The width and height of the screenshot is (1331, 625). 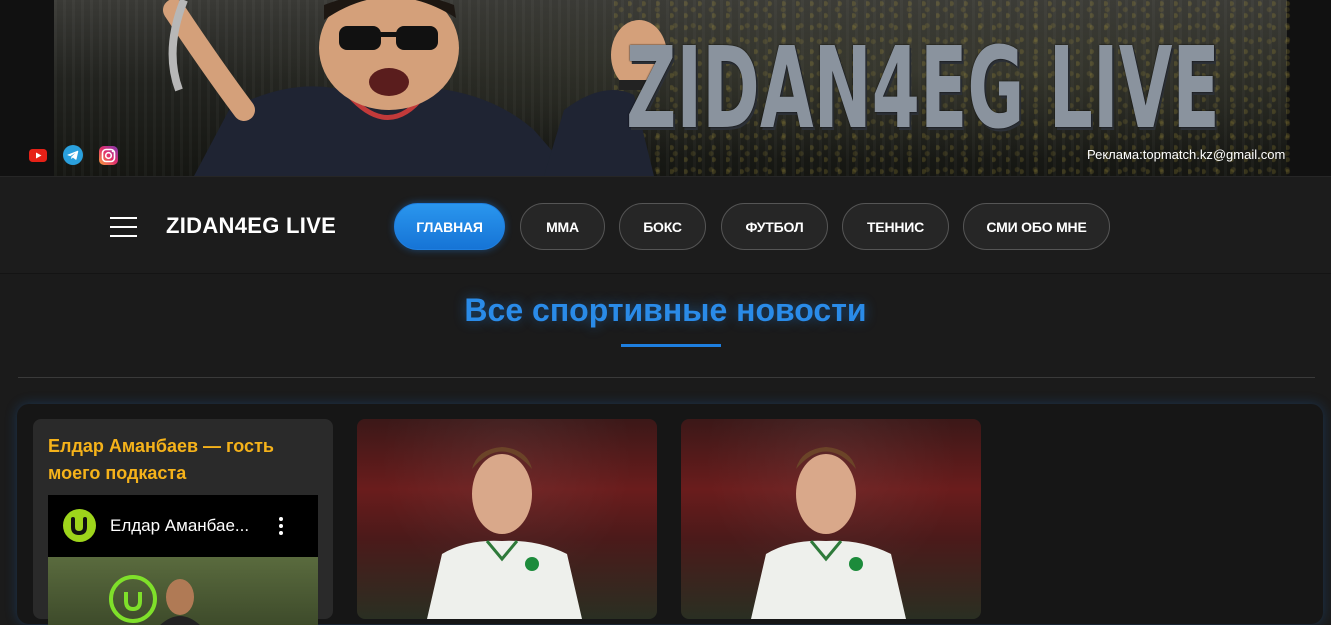 What do you see at coordinates (1036, 226) in the screenshot?
I see `nav-item-media: СМИ ОБО МНЕ` at bounding box center [1036, 226].